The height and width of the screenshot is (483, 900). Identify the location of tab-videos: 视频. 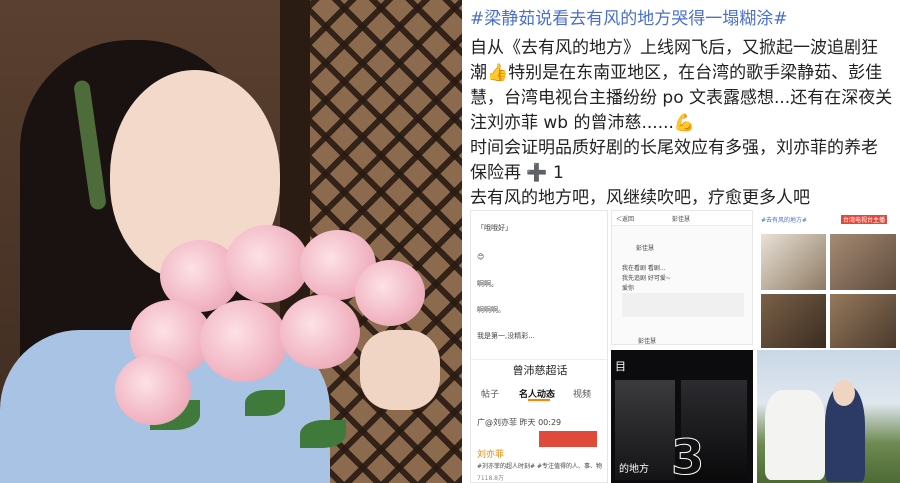
(582, 393).